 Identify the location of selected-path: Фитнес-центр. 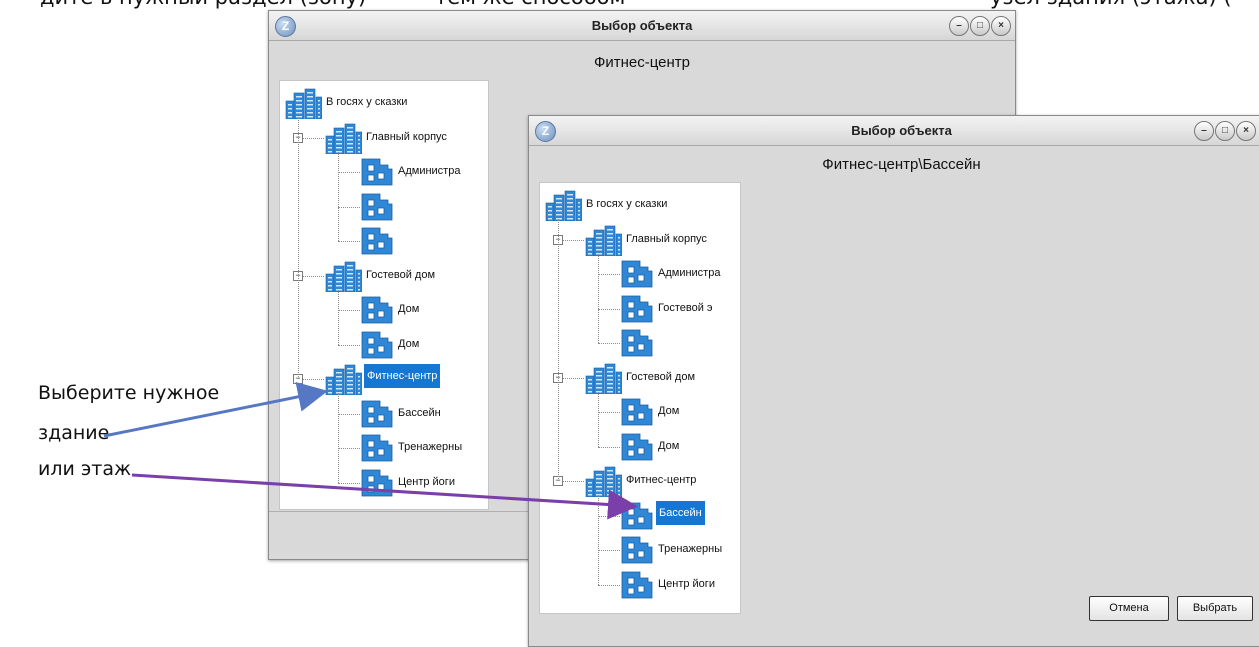
(642, 62).